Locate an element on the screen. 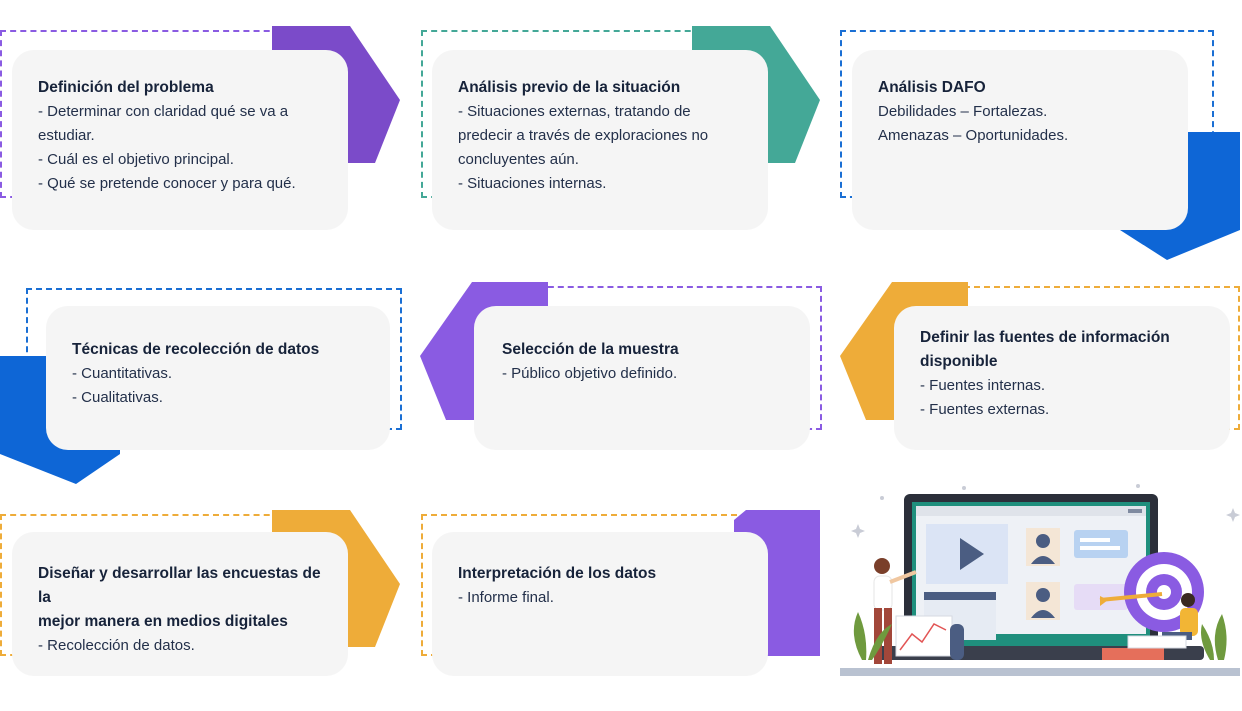 The width and height of the screenshot is (1242, 711). step-title: Definición del problema is located at coordinates (126, 87).